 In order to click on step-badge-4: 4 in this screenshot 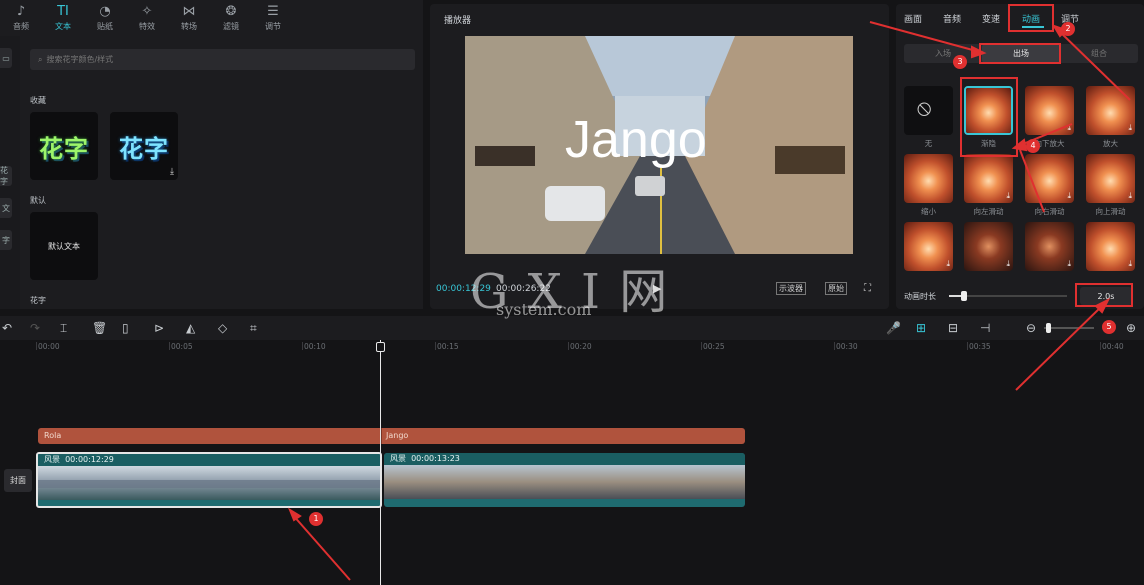, I will do `click(1033, 146)`.